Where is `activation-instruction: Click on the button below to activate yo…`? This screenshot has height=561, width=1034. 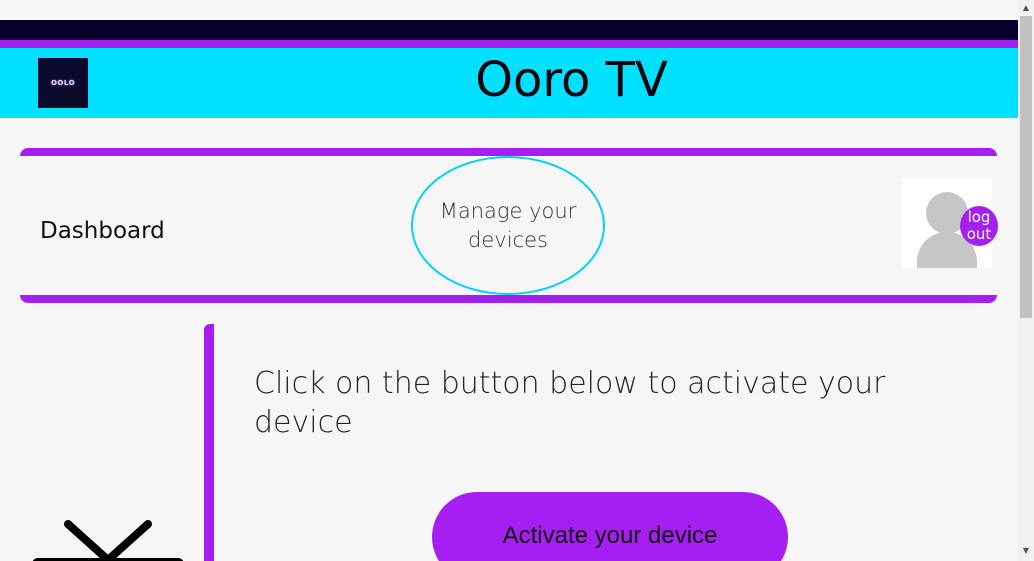 activation-instruction: Click on the button below to activate yo… is located at coordinates (570, 403).